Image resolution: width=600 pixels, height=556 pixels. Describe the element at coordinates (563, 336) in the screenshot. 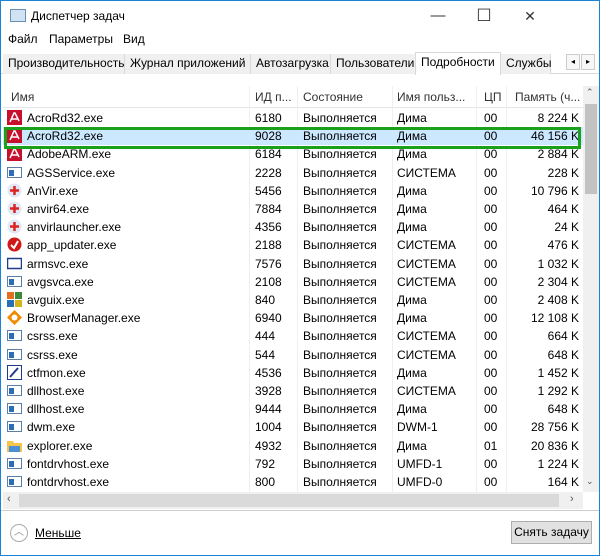

I see `process-memory: 664 K` at that location.